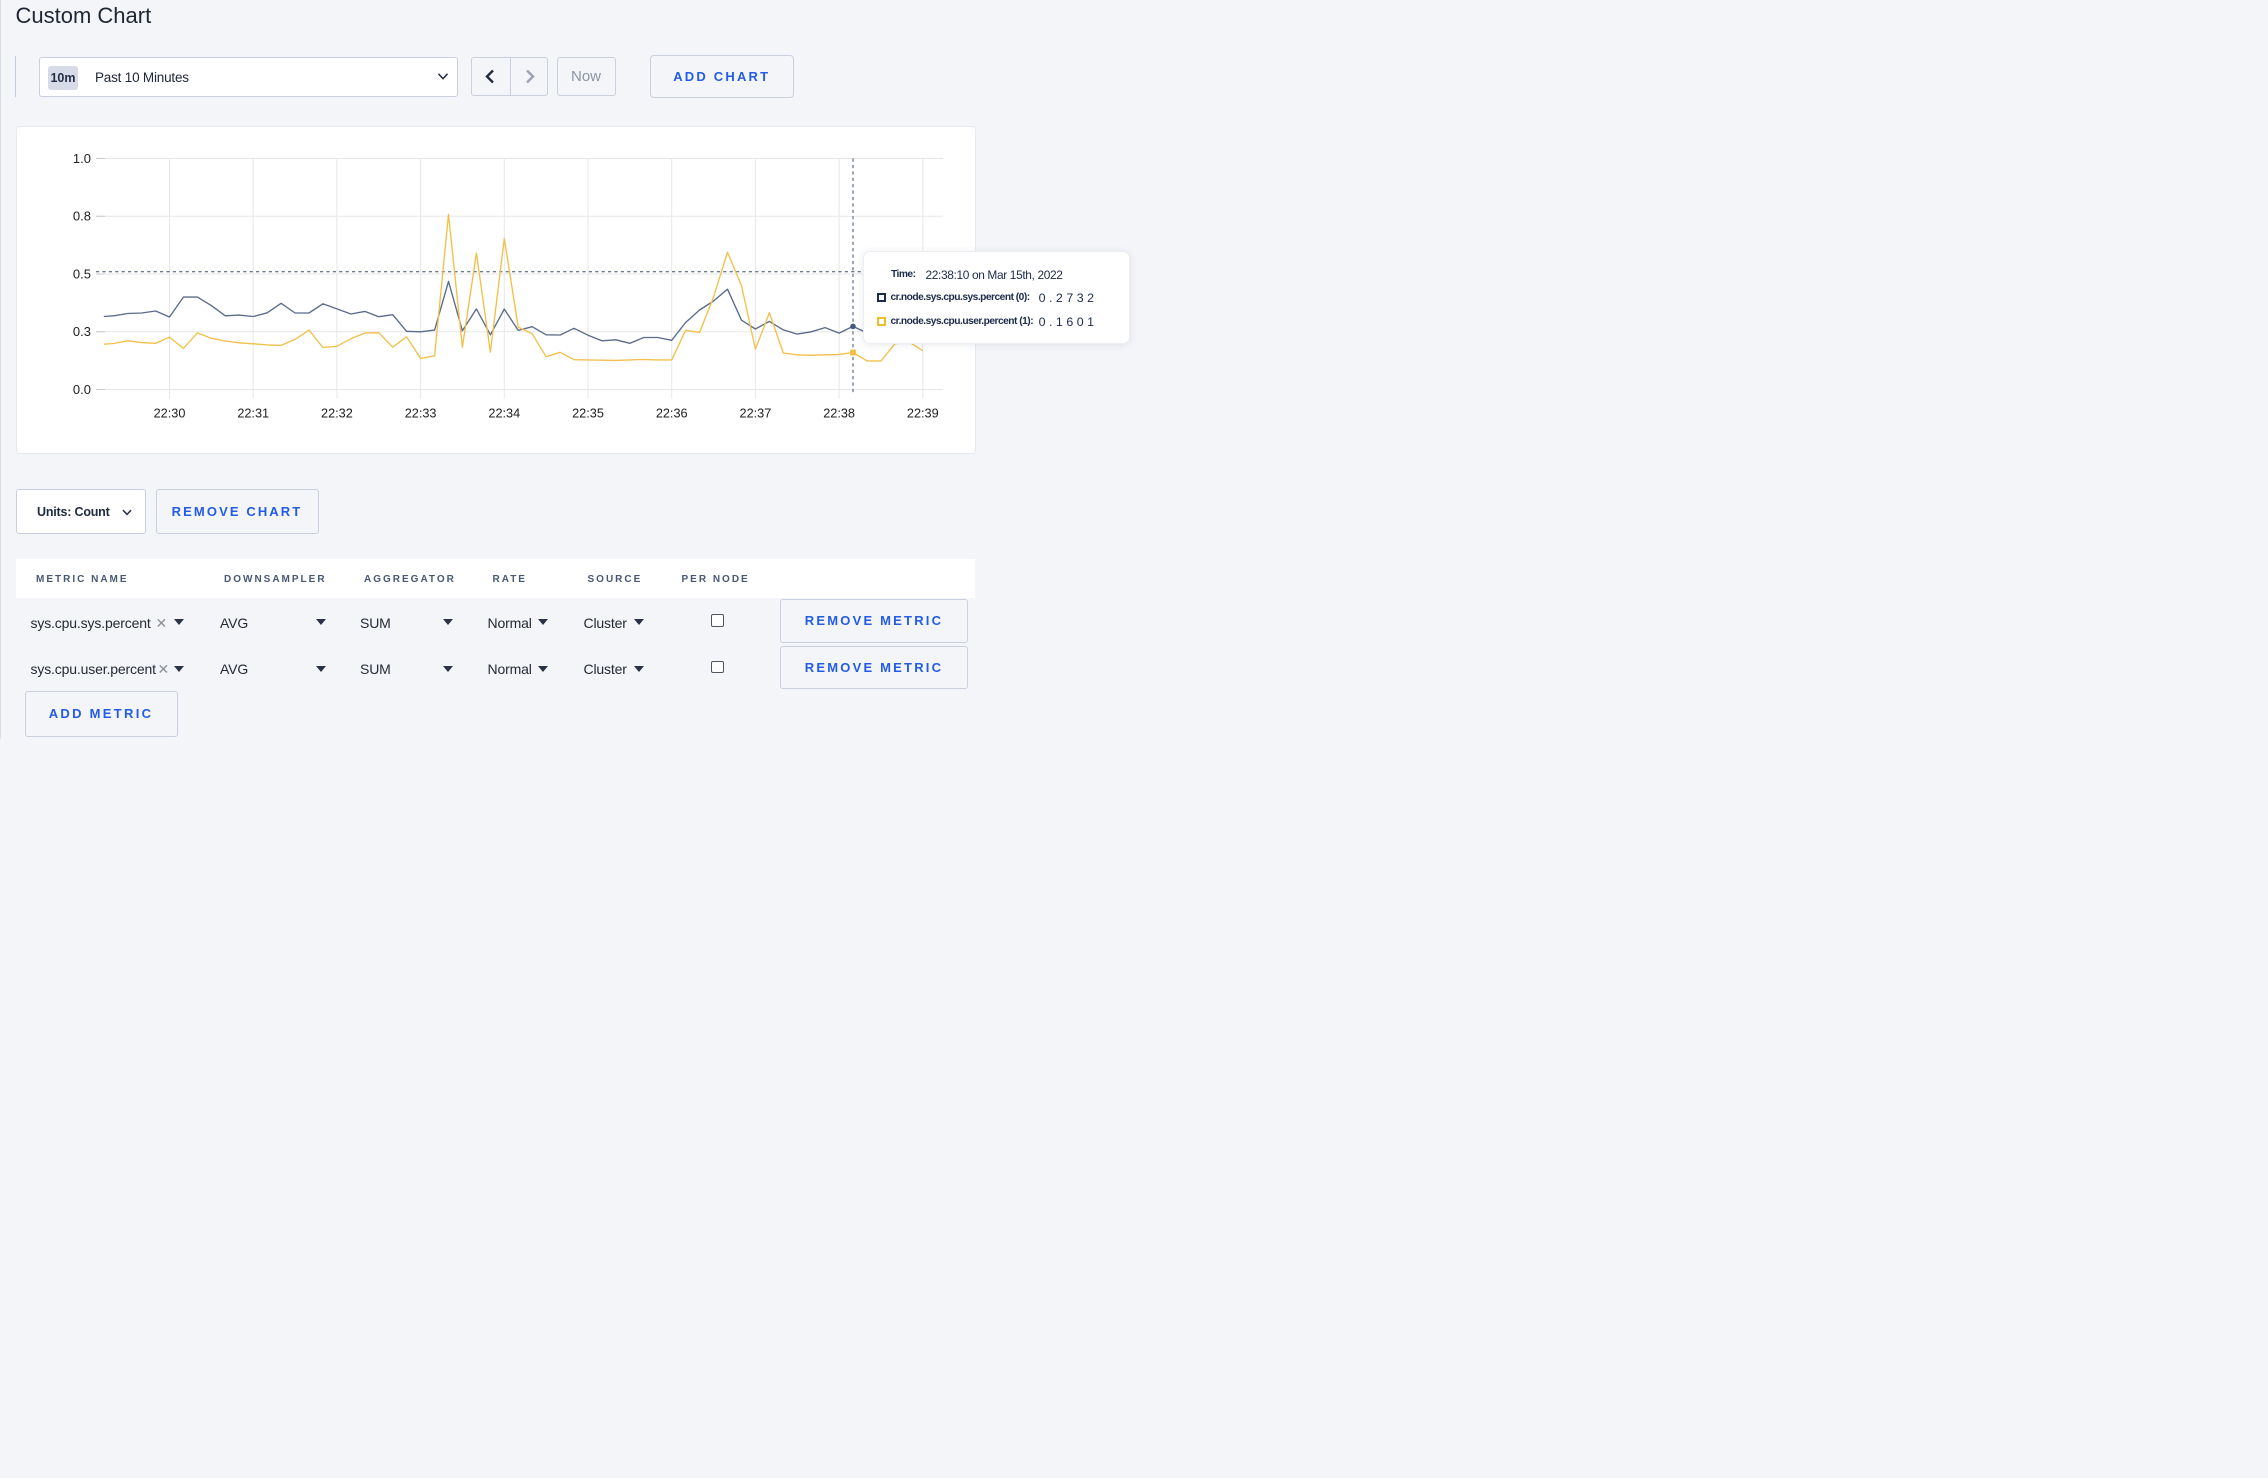  What do you see at coordinates (82, 388) in the screenshot?
I see `svg-text: 0.0` at bounding box center [82, 388].